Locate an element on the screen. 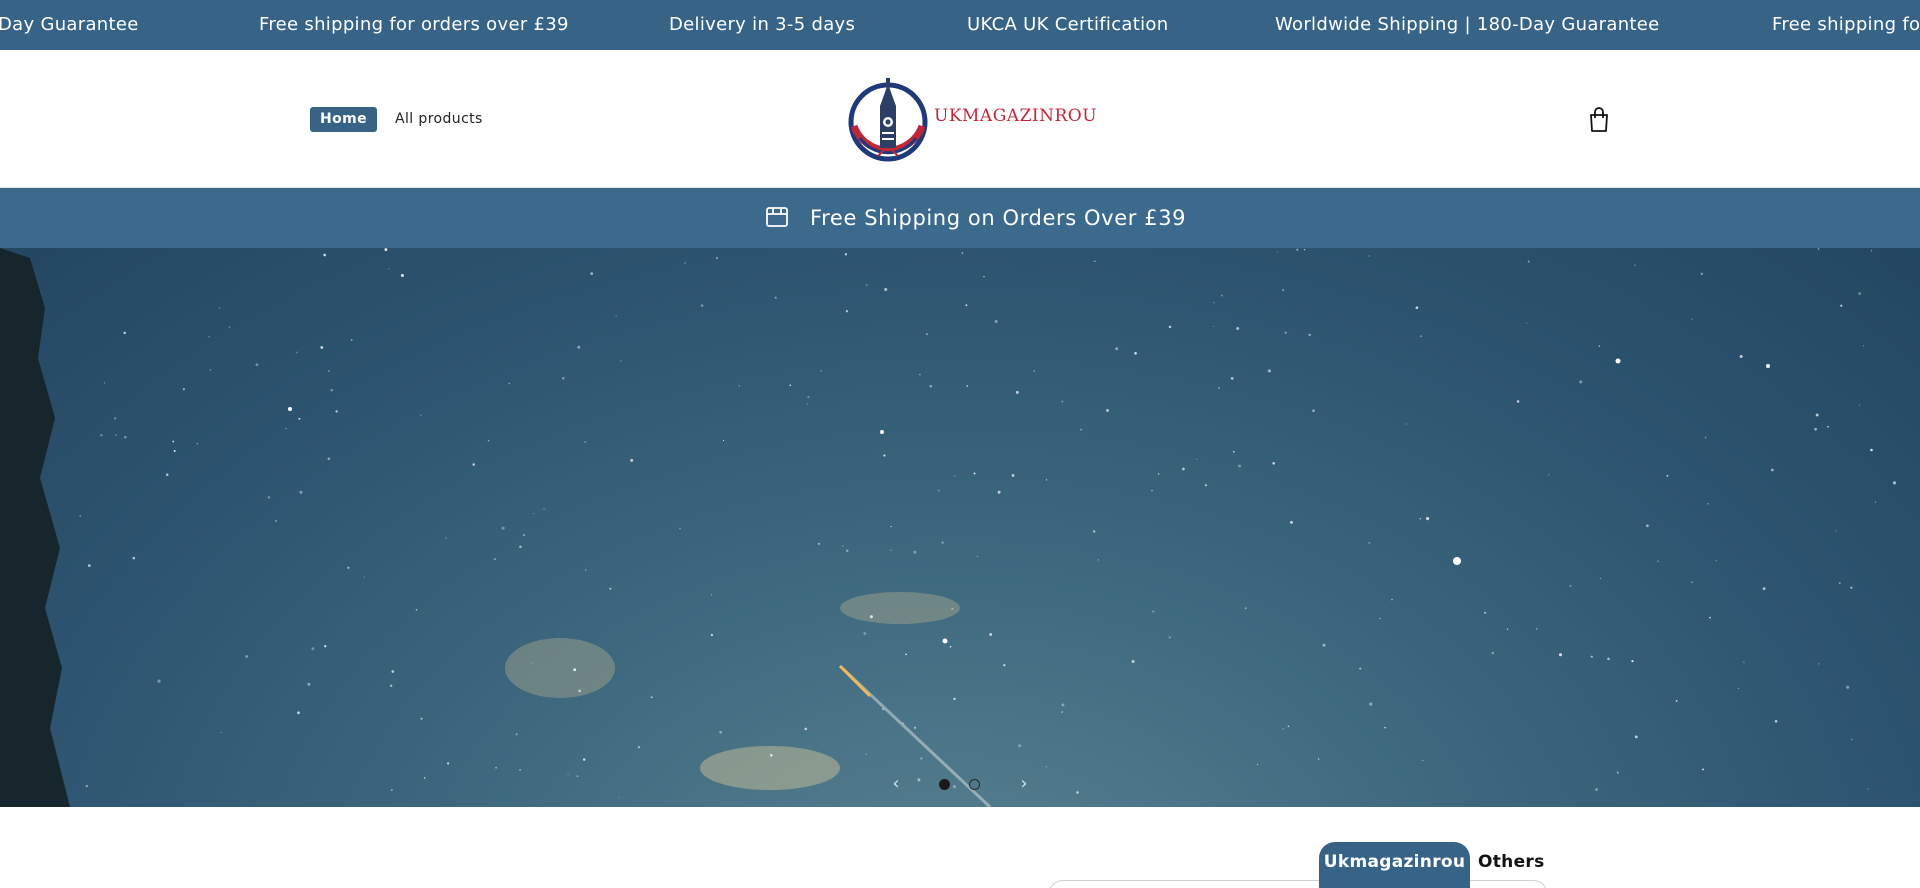 The image size is (1920, 888). slider-previous-button: ‹ is located at coordinates (896, 784).